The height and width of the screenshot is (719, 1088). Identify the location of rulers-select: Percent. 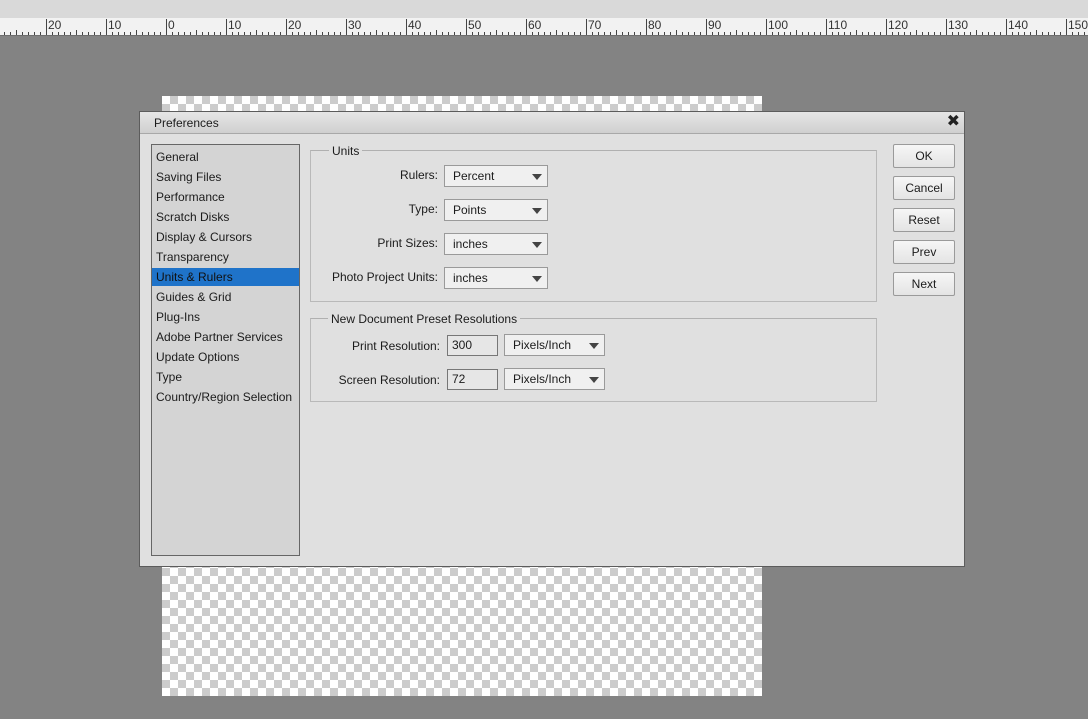
(496, 176).